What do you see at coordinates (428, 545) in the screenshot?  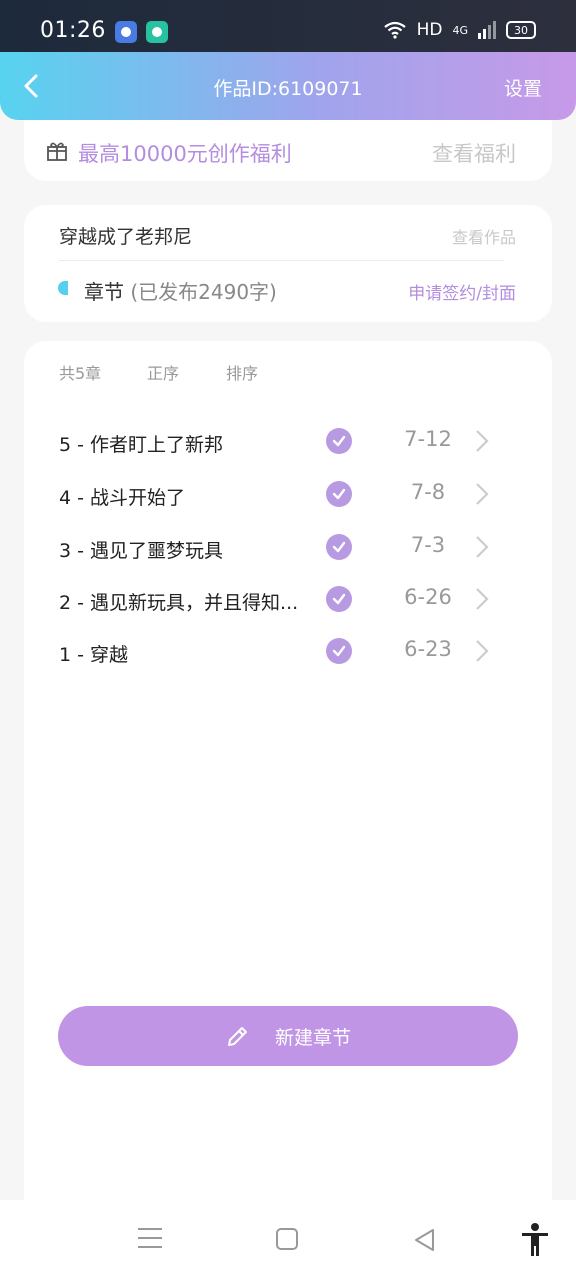 I see `chapter-date: 7-3` at bounding box center [428, 545].